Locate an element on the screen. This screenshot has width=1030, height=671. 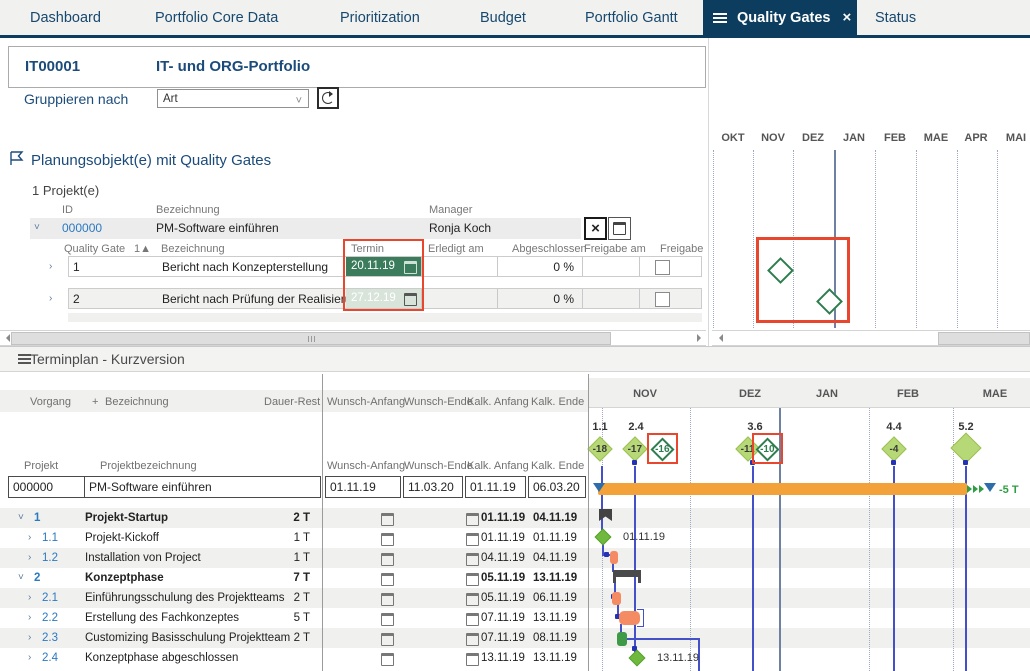
column-splitter is located at coordinates (322, 522).